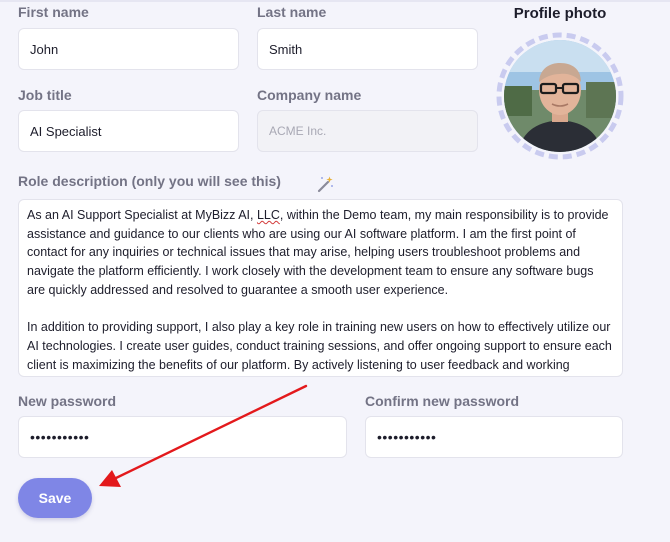 The width and height of the screenshot is (670, 542). I want to click on confirm-password-label: Confirm new password, so click(442, 401).